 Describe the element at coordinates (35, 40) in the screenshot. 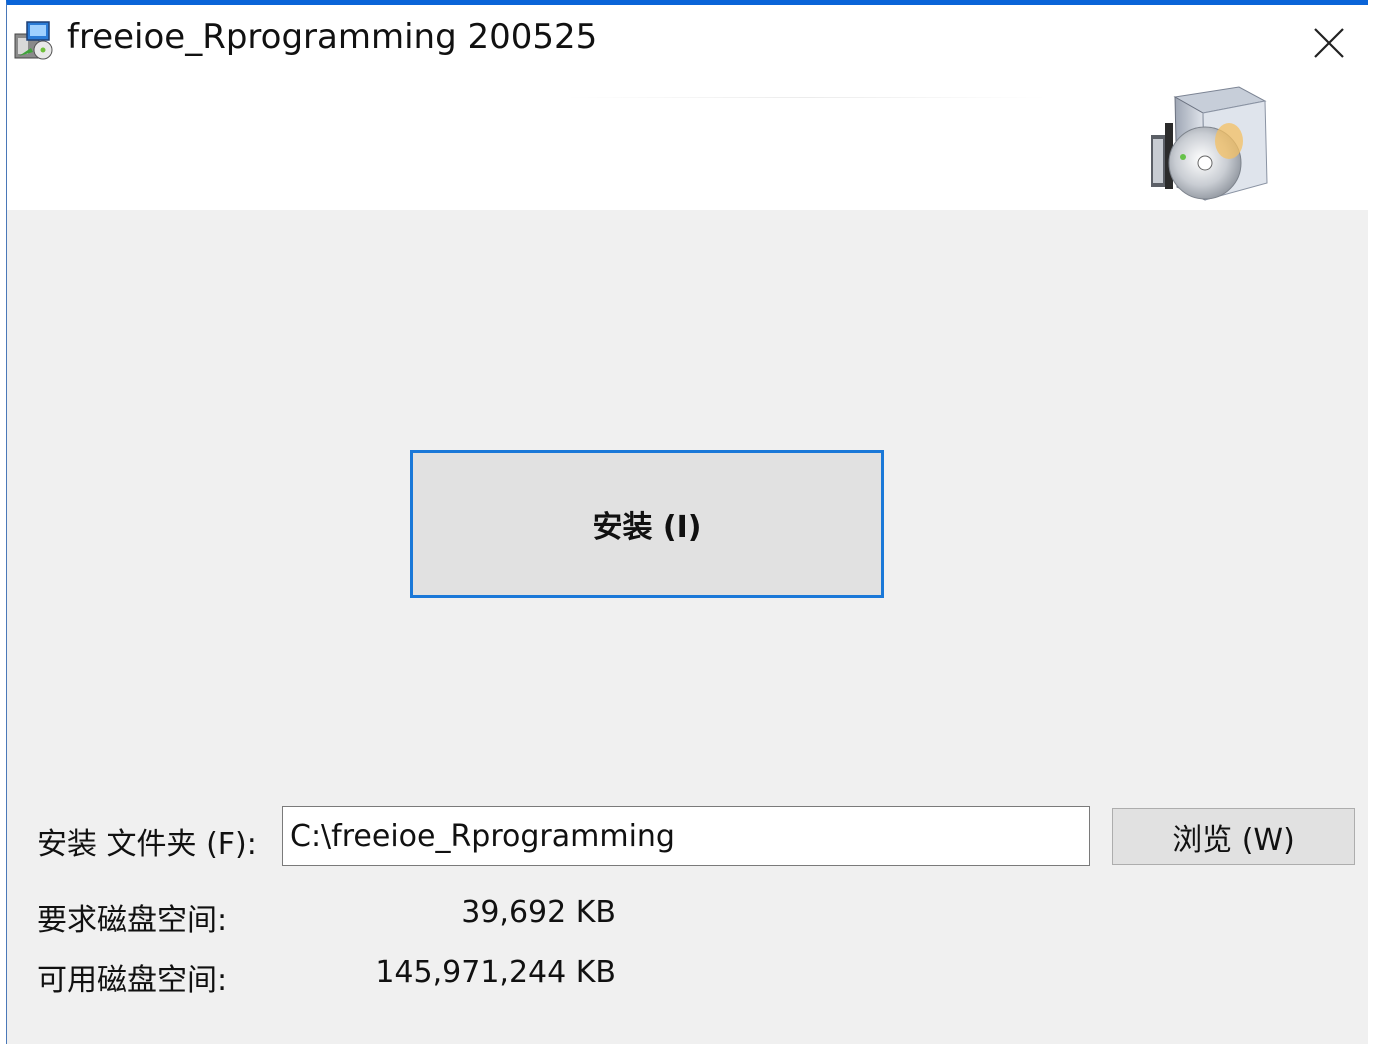

I see `installer-package-icon` at that location.